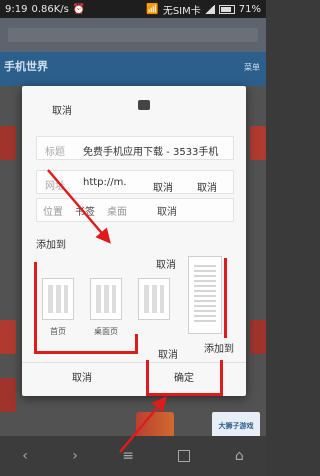  I want to click on position-tab-home: 桌面, so click(117, 210).